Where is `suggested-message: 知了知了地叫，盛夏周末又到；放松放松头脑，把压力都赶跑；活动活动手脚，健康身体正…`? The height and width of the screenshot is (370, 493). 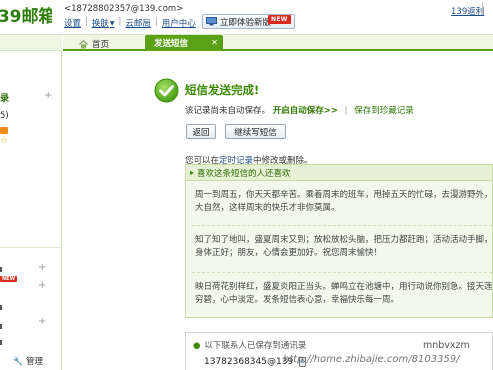 suggested-message: 知了知了地叫，盛夏周末又到；放松放松头脑，把压力都赶跑；活动活动手脚，健康身体正… is located at coordinates (343, 247).